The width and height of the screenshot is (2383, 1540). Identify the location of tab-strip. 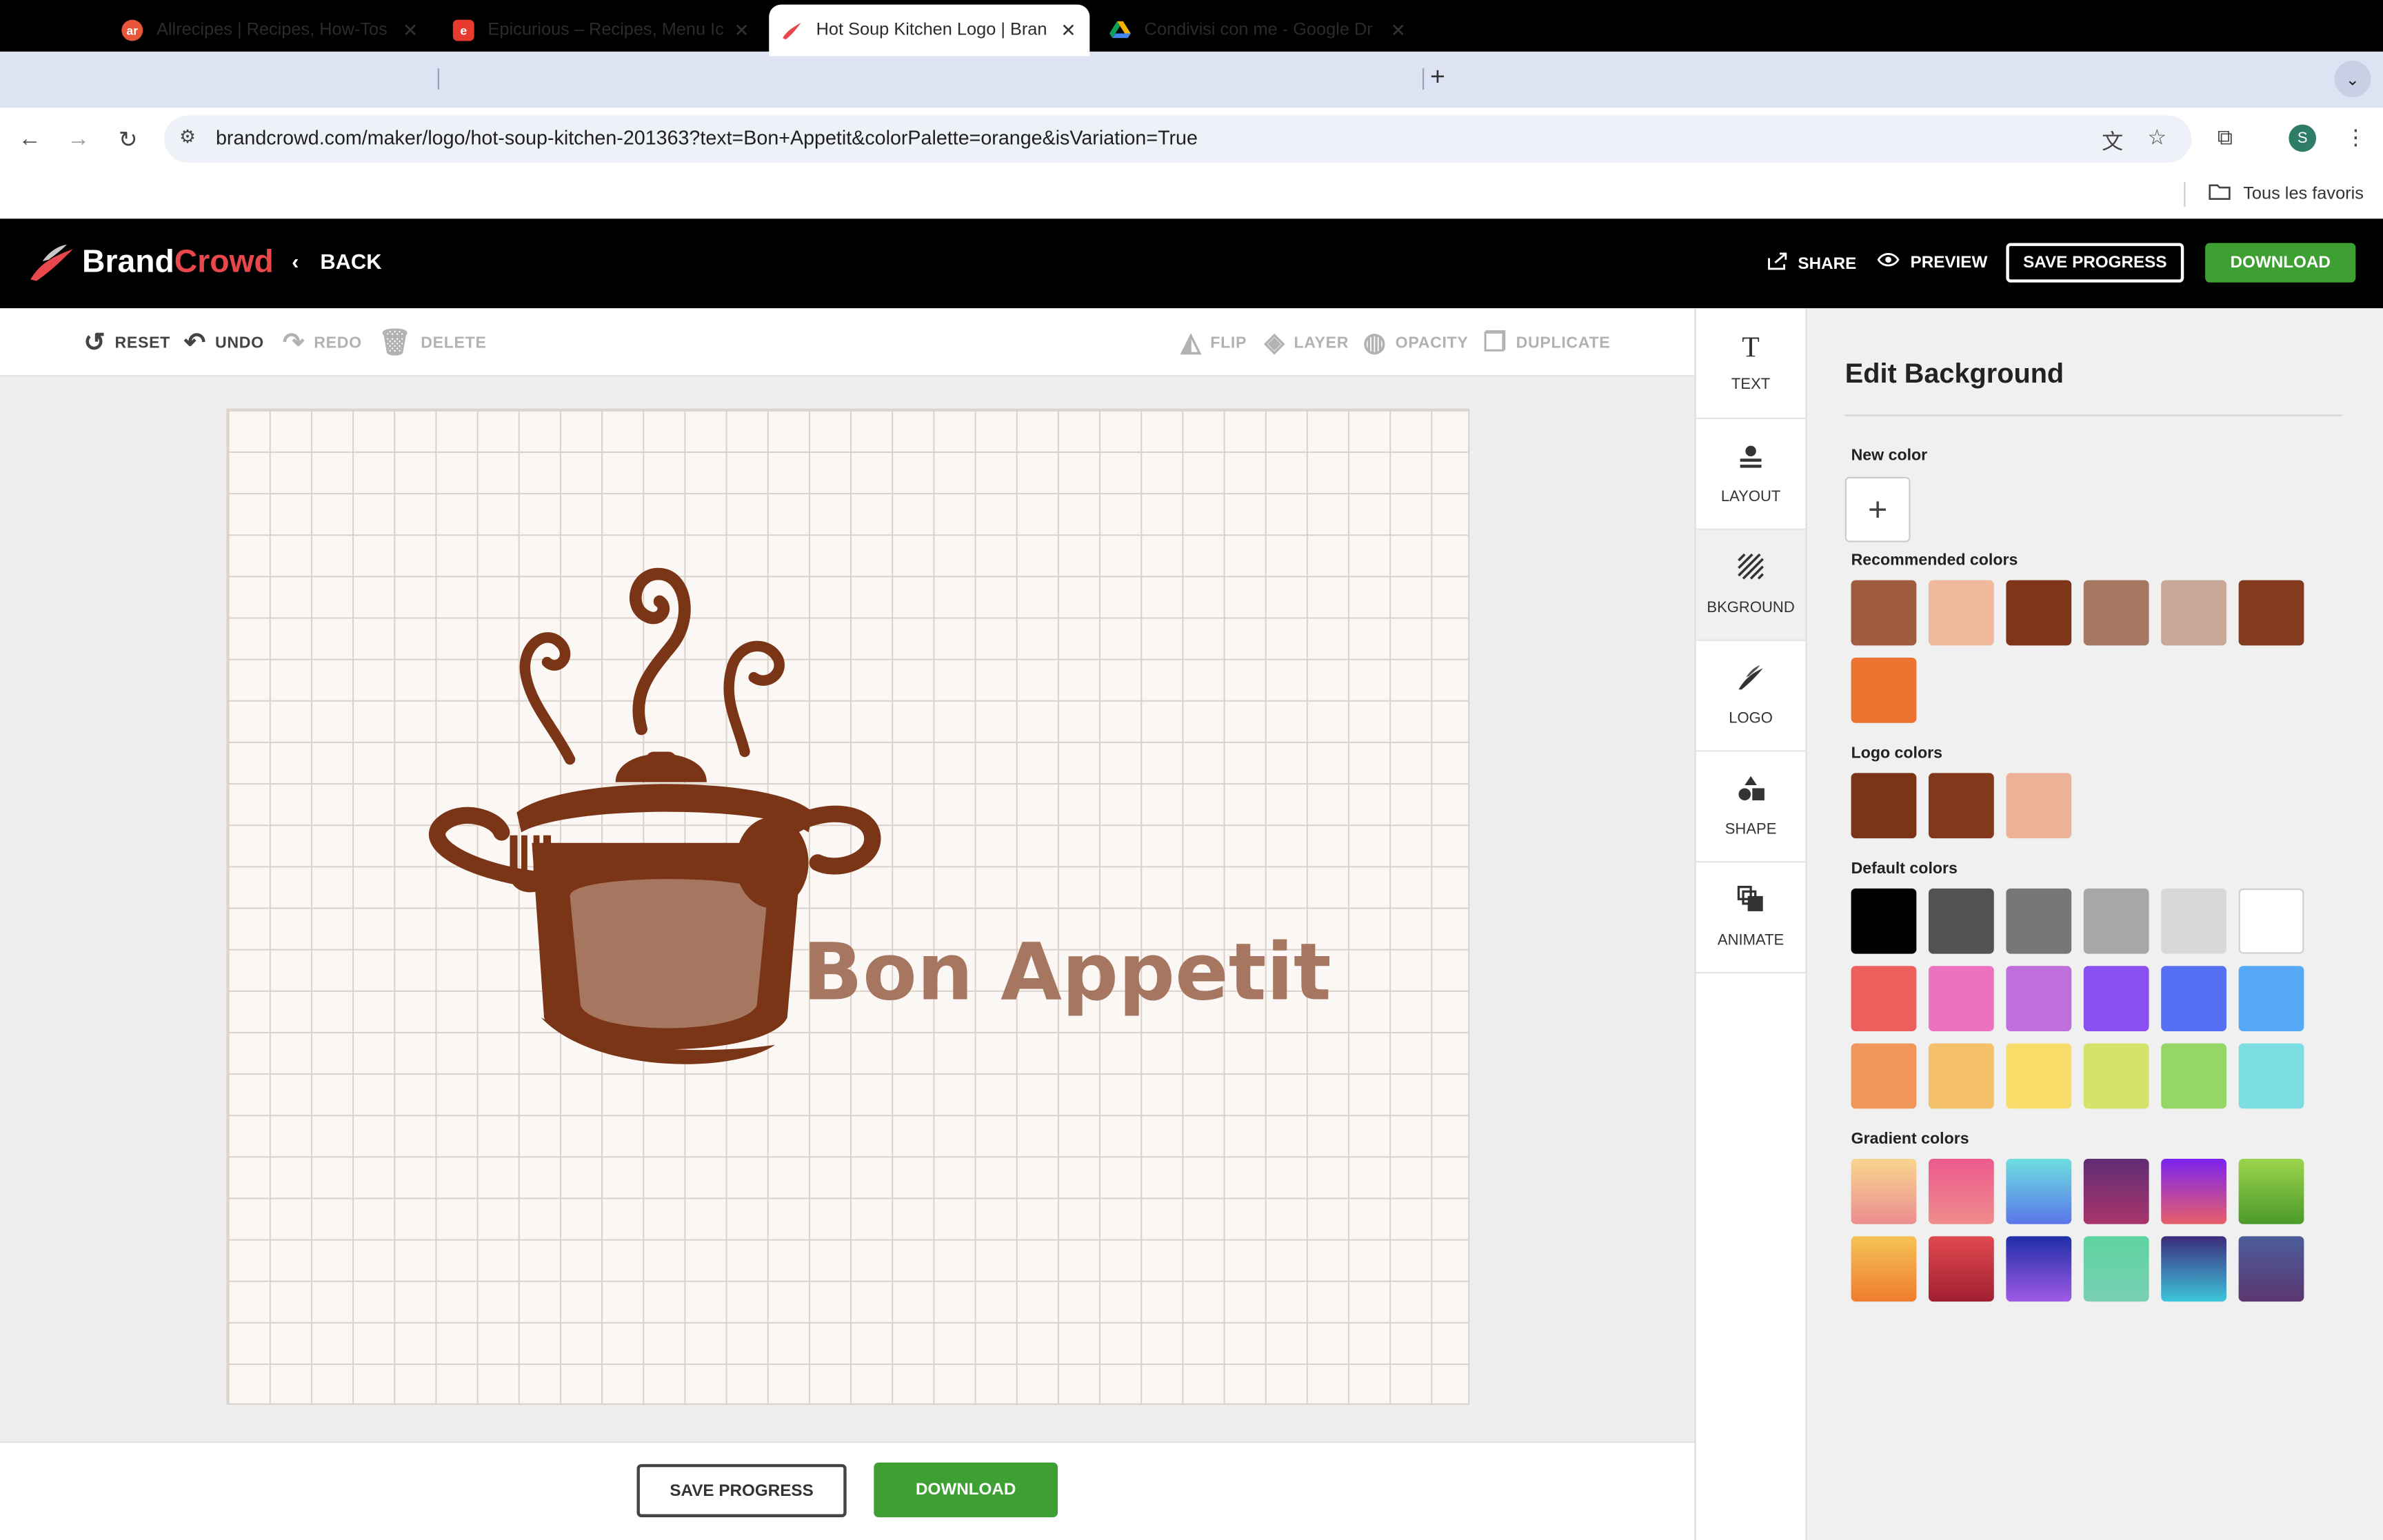
(1191, 80).